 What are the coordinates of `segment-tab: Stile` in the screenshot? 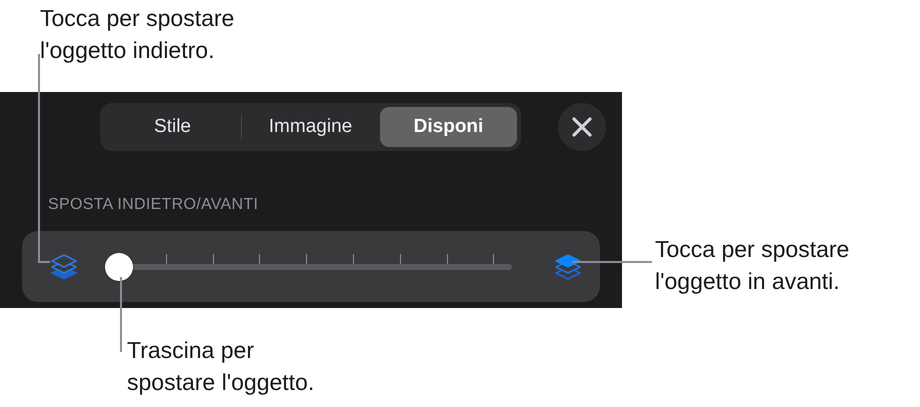 It's located at (172, 127).